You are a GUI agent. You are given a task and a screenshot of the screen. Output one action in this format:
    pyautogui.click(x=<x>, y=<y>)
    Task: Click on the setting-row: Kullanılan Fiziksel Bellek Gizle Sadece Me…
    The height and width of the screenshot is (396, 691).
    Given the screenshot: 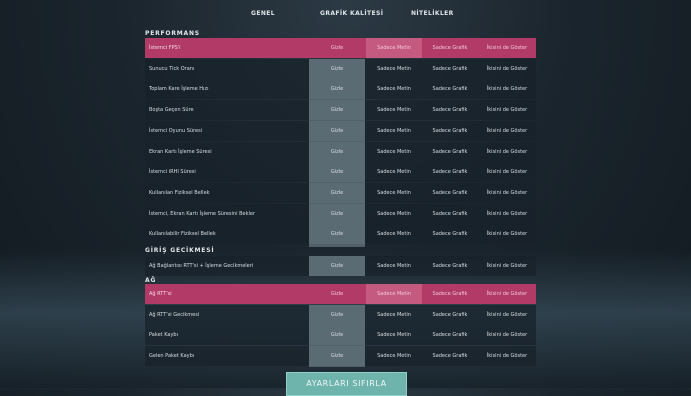 What is the action you would take?
    pyautogui.click(x=340, y=193)
    